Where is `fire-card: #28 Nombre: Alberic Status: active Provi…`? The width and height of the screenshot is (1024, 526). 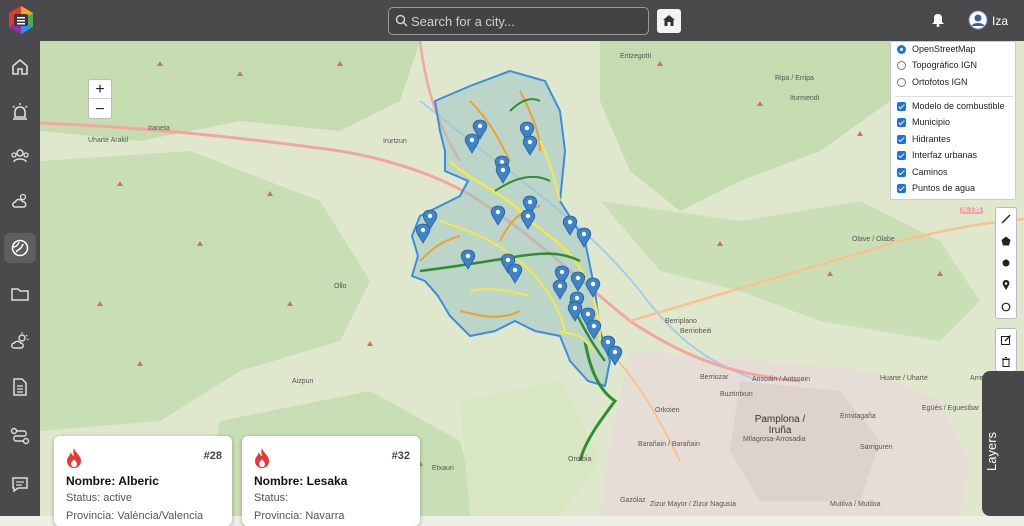 fire-card: #28 Nombre: Alberic Status: active Provi… is located at coordinates (143, 481).